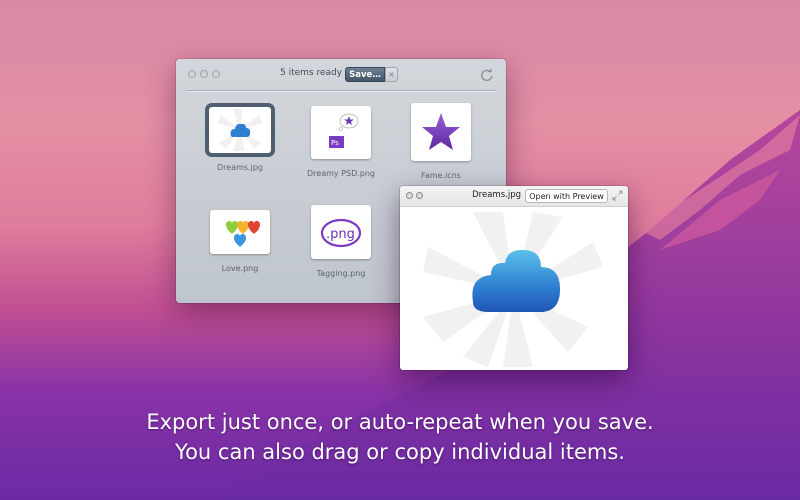 This screenshot has height=500, width=800. I want to click on item-dreams: Dreams.jpg, so click(240, 139).